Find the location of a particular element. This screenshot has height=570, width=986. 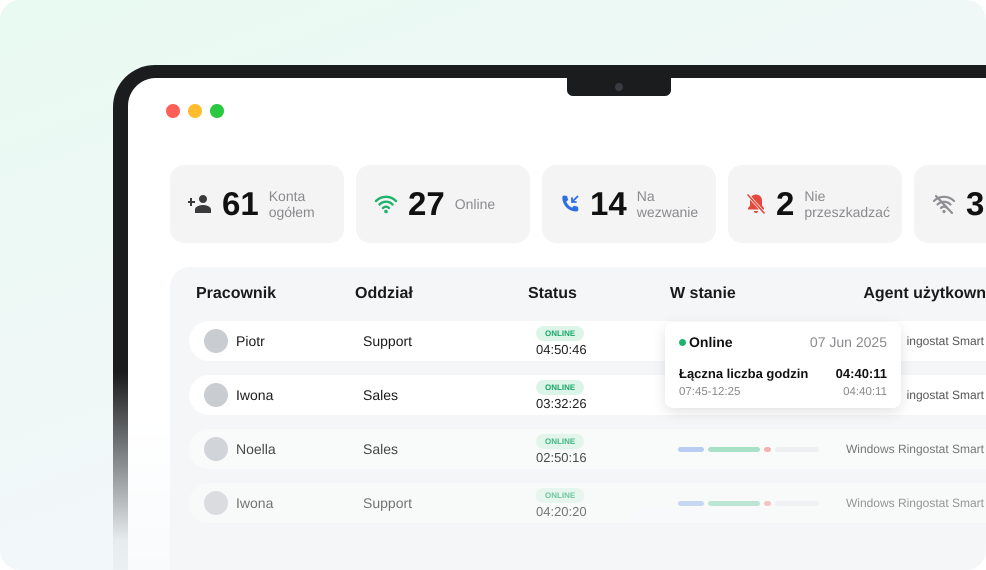

stat-label: Nie przeszkadzać is located at coordinates (847, 204).